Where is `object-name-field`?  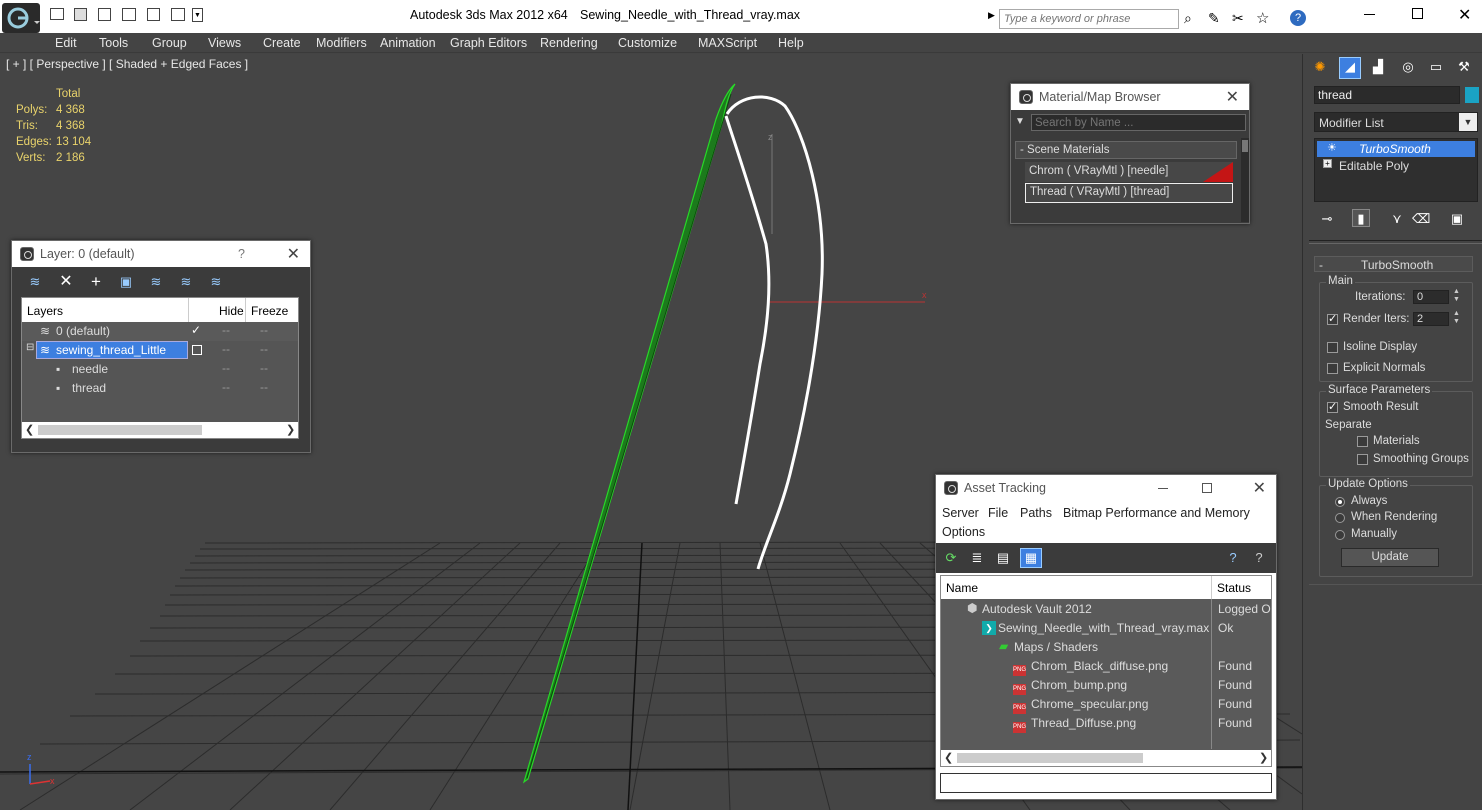
object-name-field is located at coordinates (1387, 95).